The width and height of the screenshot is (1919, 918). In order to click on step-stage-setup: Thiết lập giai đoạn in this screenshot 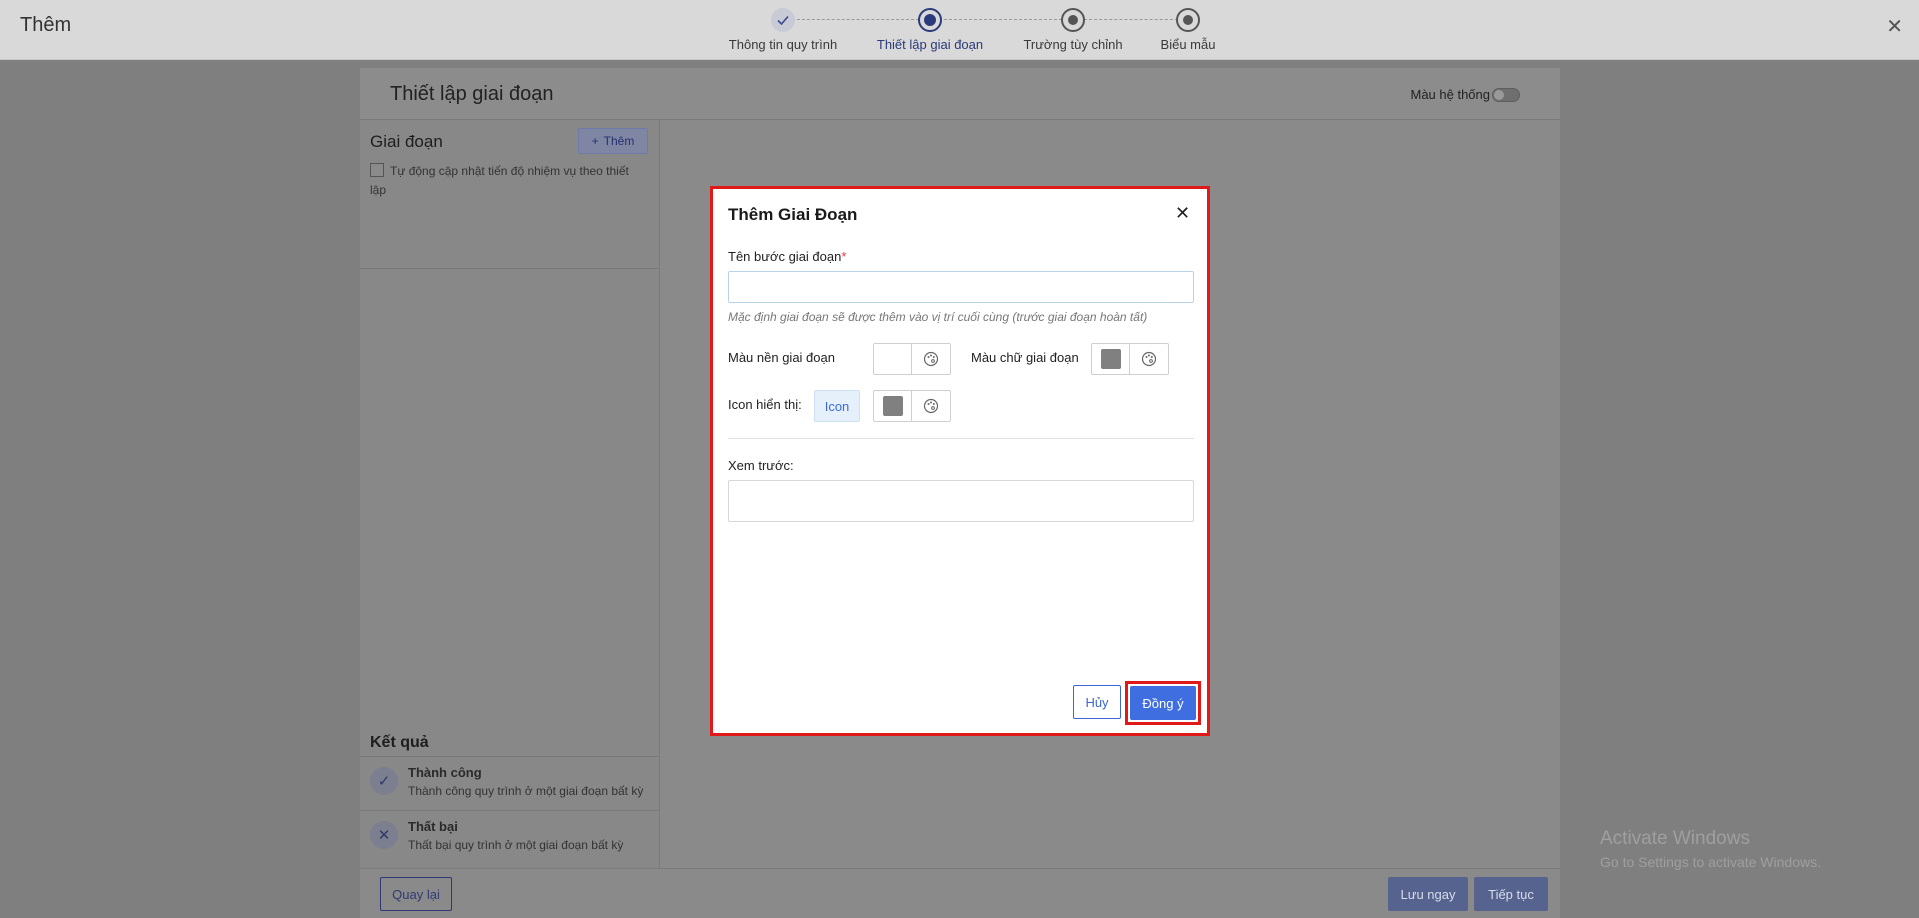, I will do `click(930, 30)`.